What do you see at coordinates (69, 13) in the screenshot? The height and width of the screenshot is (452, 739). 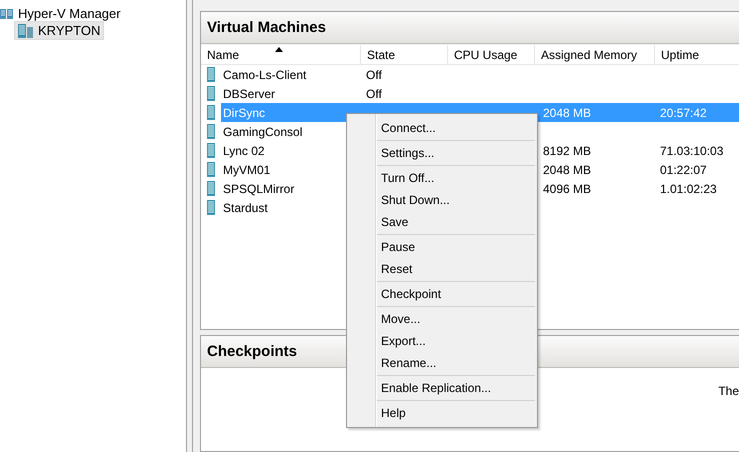 I see `tree-item: Hyper-V Manager` at bounding box center [69, 13].